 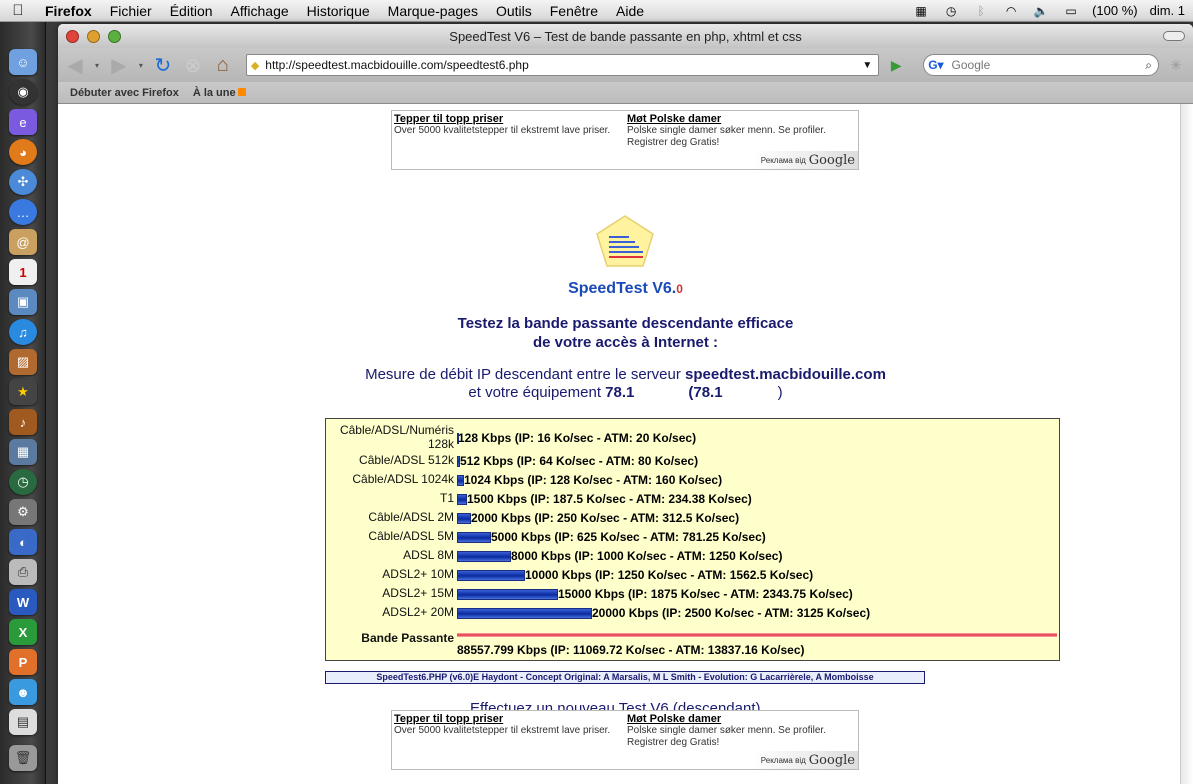 I want to click on preview-icon: ▣, so click(x=23, y=302).